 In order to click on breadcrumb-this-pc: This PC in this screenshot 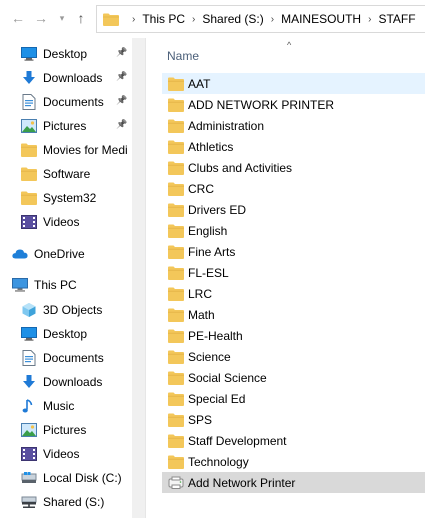, I will do `click(163, 19)`.